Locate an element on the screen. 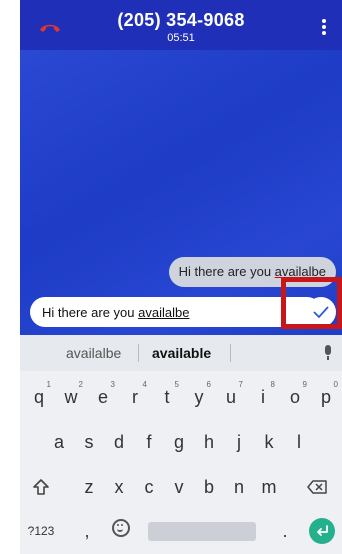 The height and width of the screenshot is (554, 342). suggestion-item-primary: available is located at coordinates (181, 353).